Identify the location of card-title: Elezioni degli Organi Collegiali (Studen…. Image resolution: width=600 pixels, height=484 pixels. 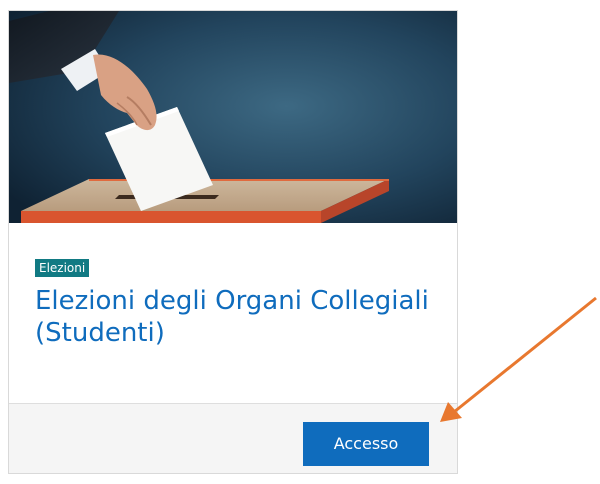
(235, 317).